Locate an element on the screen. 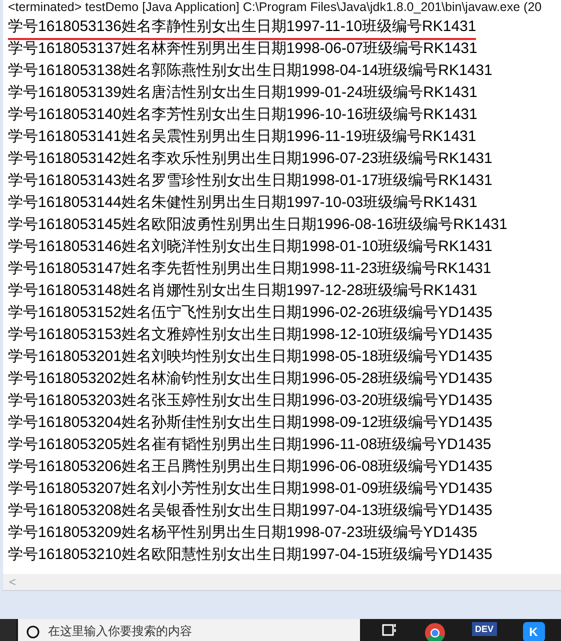 This screenshot has height=641, width=561. console-line: 学号1618053148姓名肖娜性别女出生日期1997-12-28班级编号RK1431 is located at coordinates (243, 291).